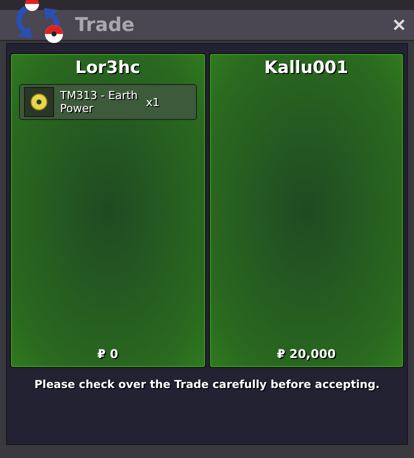  Describe the element at coordinates (306, 68) in the screenshot. I see `trader-name: Kallu001` at that location.